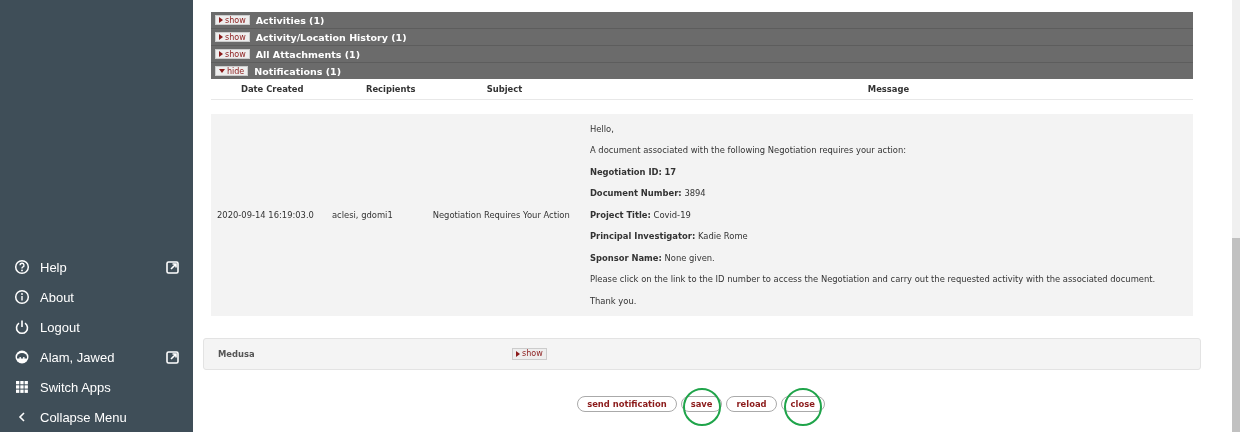 The width and height of the screenshot is (1246, 432). What do you see at coordinates (297, 71) in the screenshot?
I see `section-title: Notifications (1)` at bounding box center [297, 71].